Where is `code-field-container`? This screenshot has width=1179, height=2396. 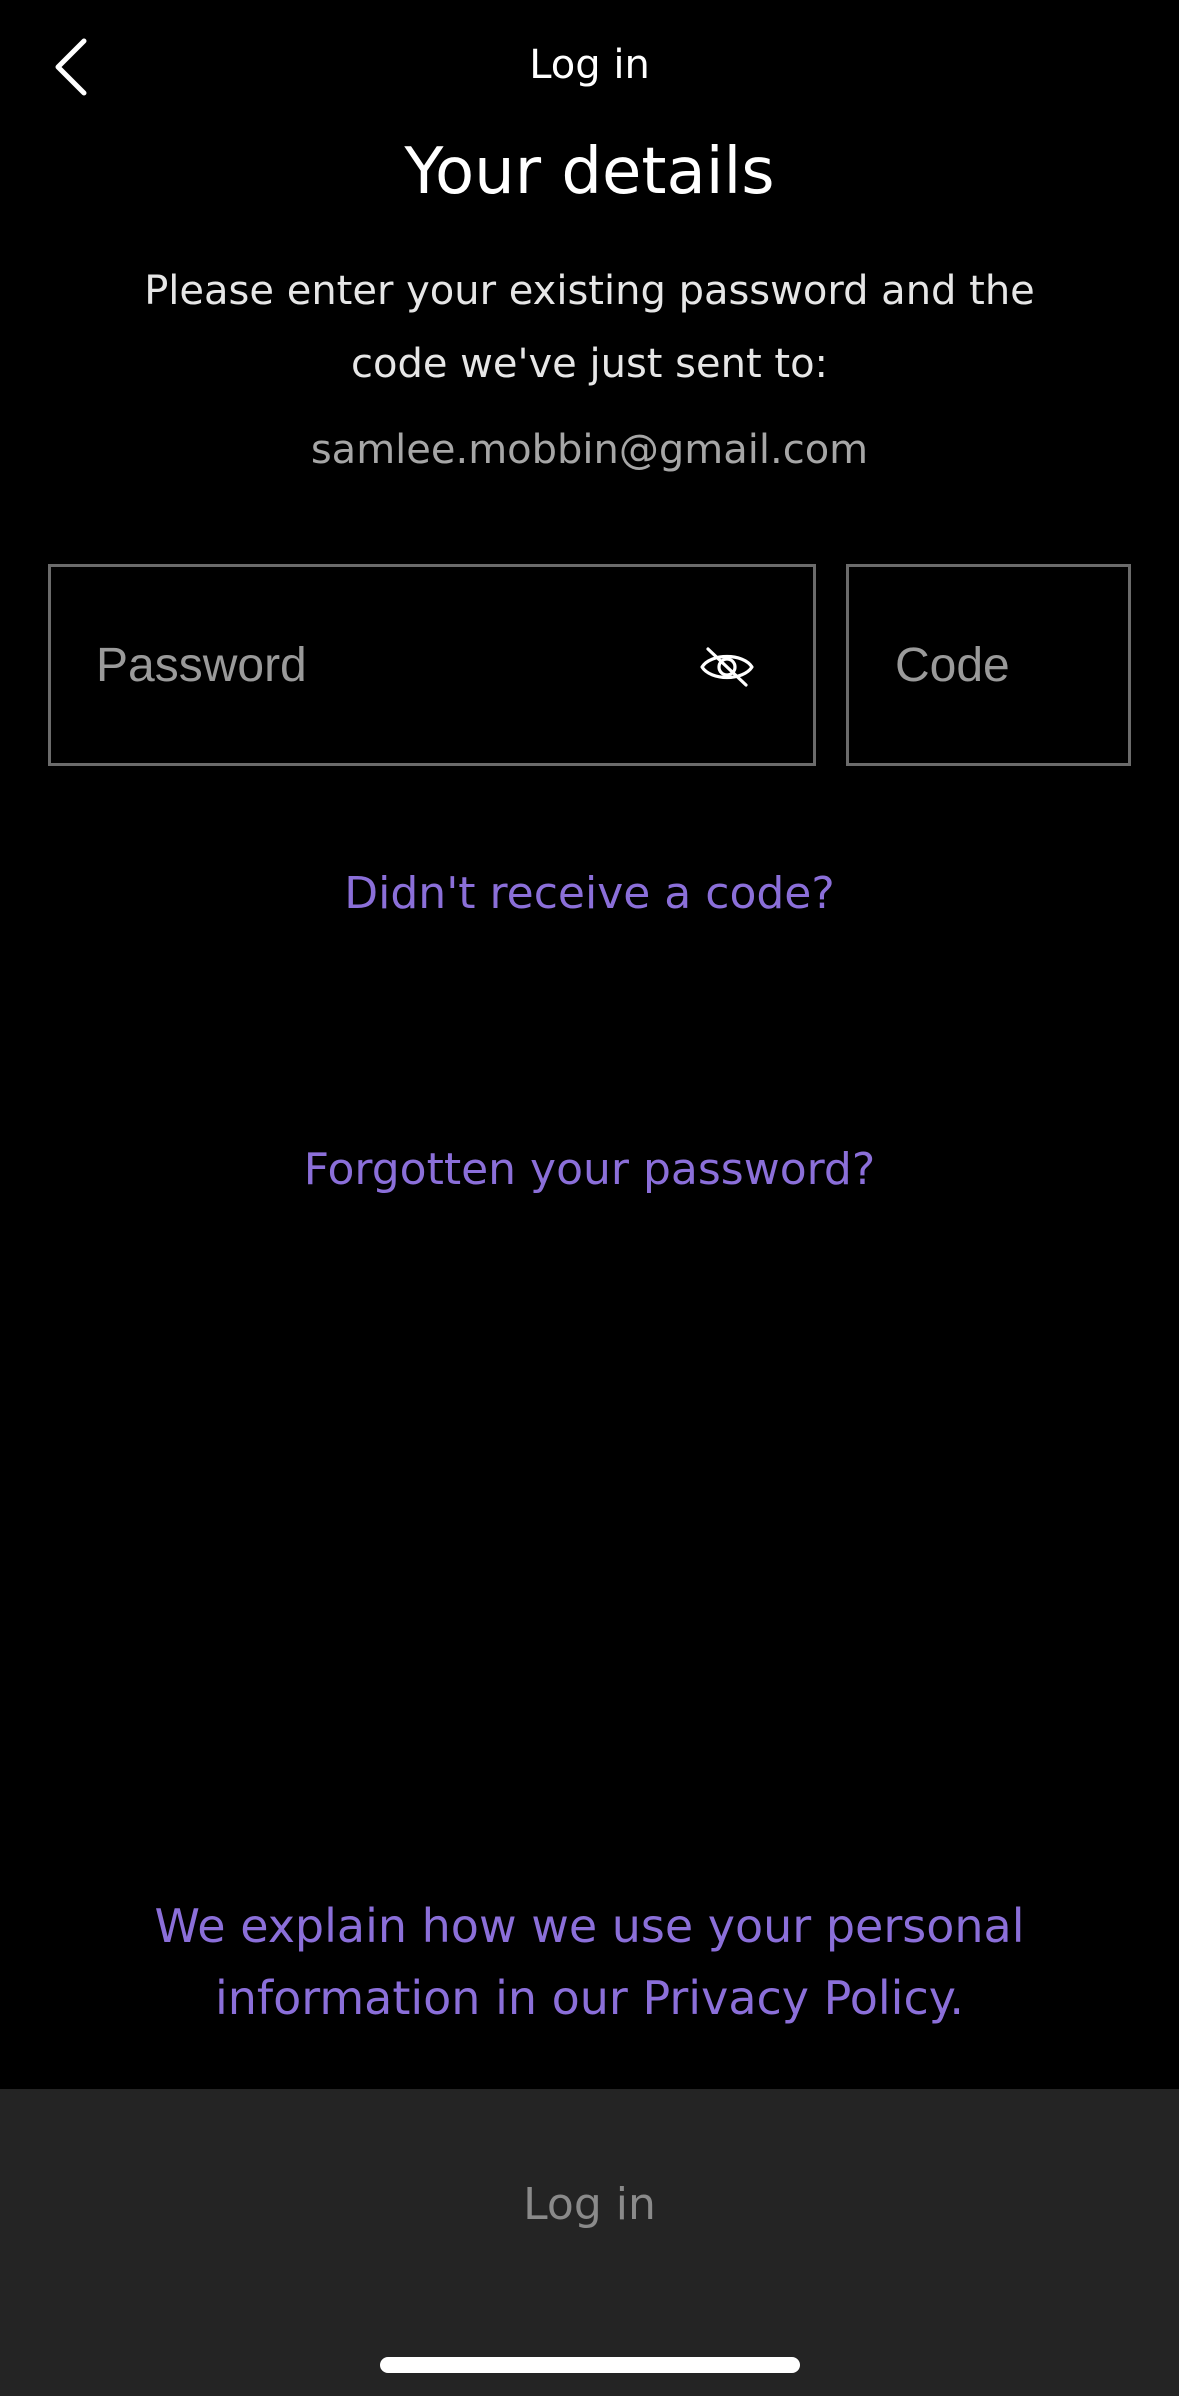
code-field-container is located at coordinates (988, 665).